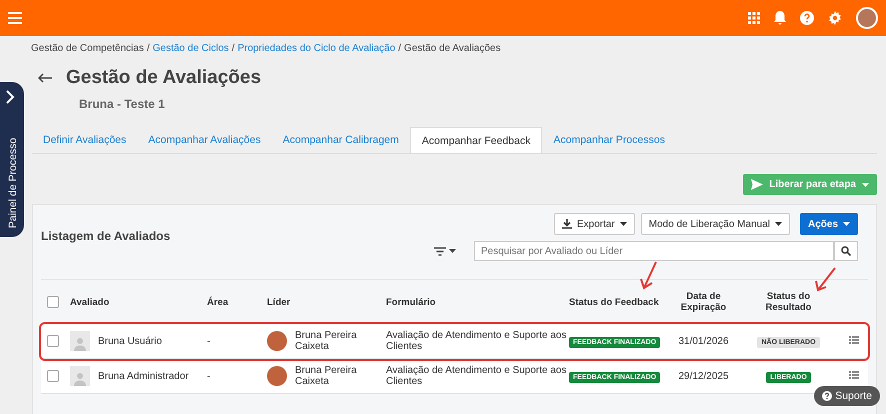 This screenshot has width=886, height=414. I want to click on filter-button, so click(445, 251).